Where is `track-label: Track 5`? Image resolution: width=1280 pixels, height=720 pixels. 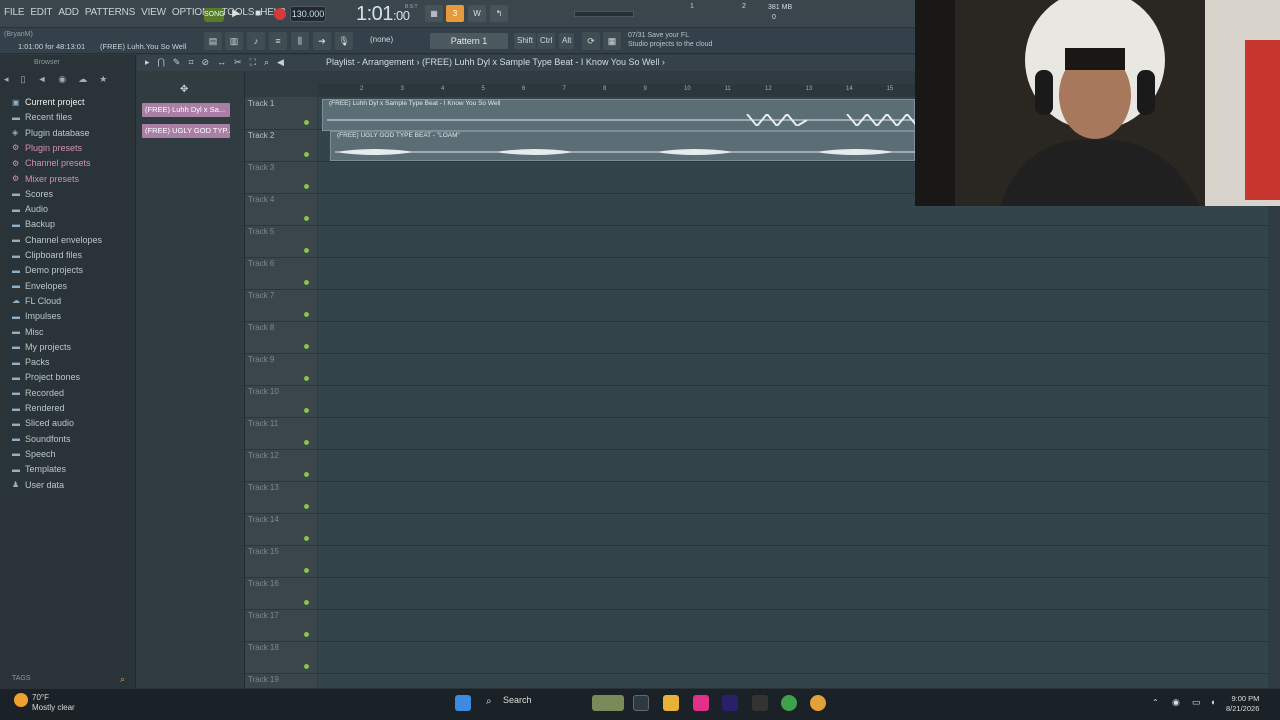
track-label: Track 5 is located at coordinates (261, 231).